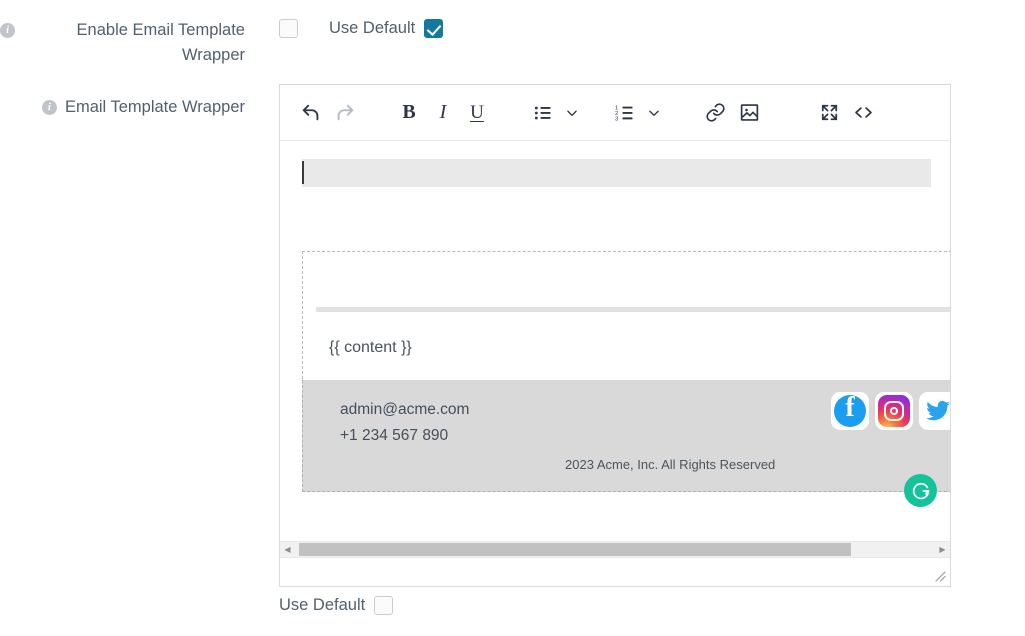  What do you see at coordinates (633, 309) in the screenshot?
I see `horizontal-rule` at bounding box center [633, 309].